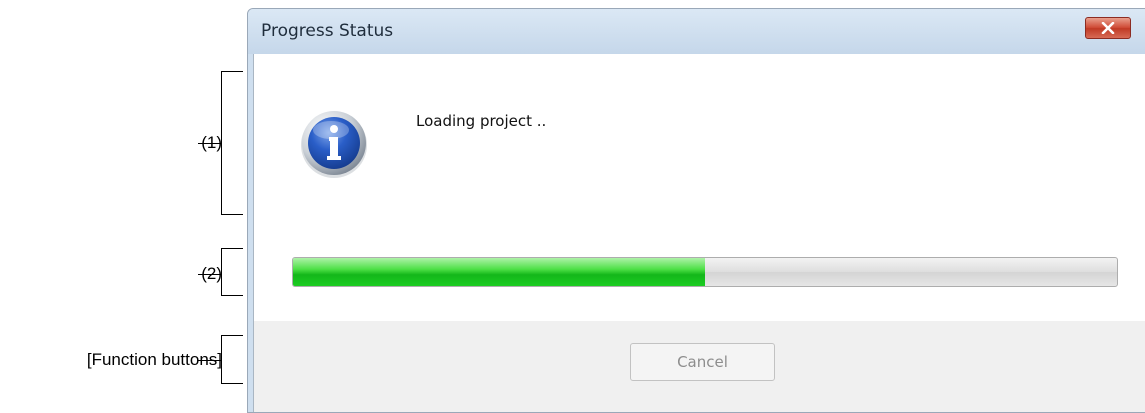 The image size is (1145, 413). Describe the element at coordinates (702, 362) in the screenshot. I see `cancel-button: Cancel` at that location.